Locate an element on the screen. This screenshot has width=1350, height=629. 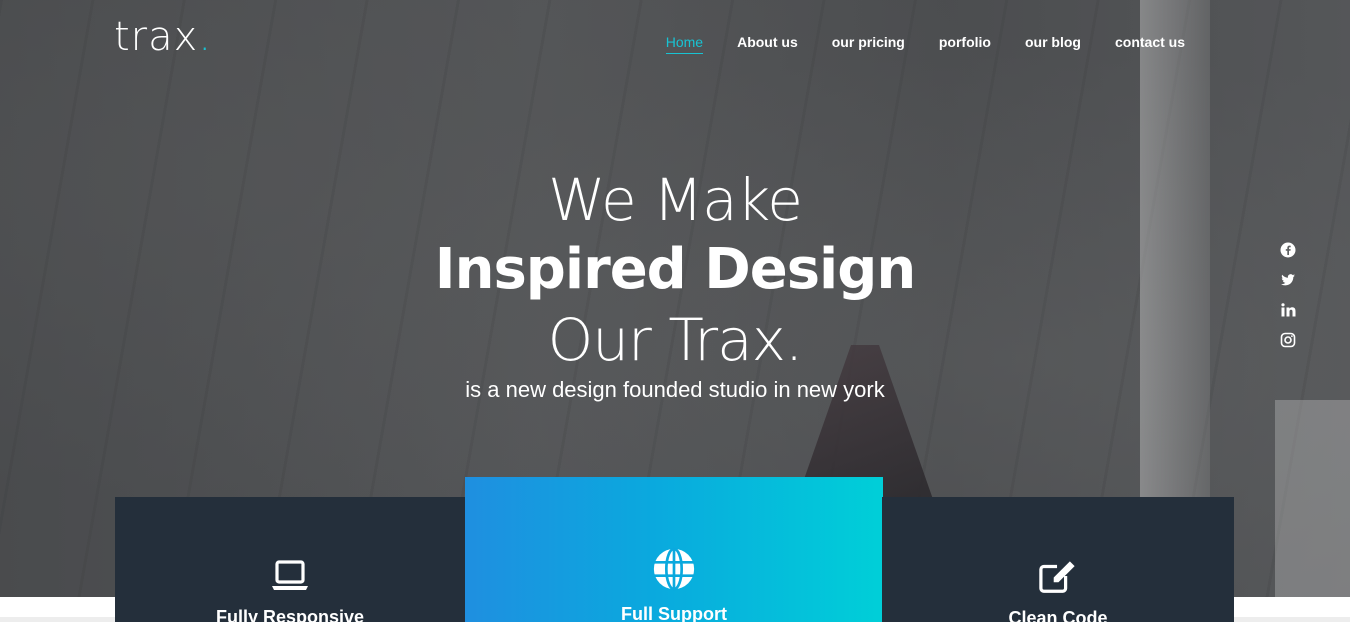
feature-card-support: Full Support is located at coordinates (674, 550).